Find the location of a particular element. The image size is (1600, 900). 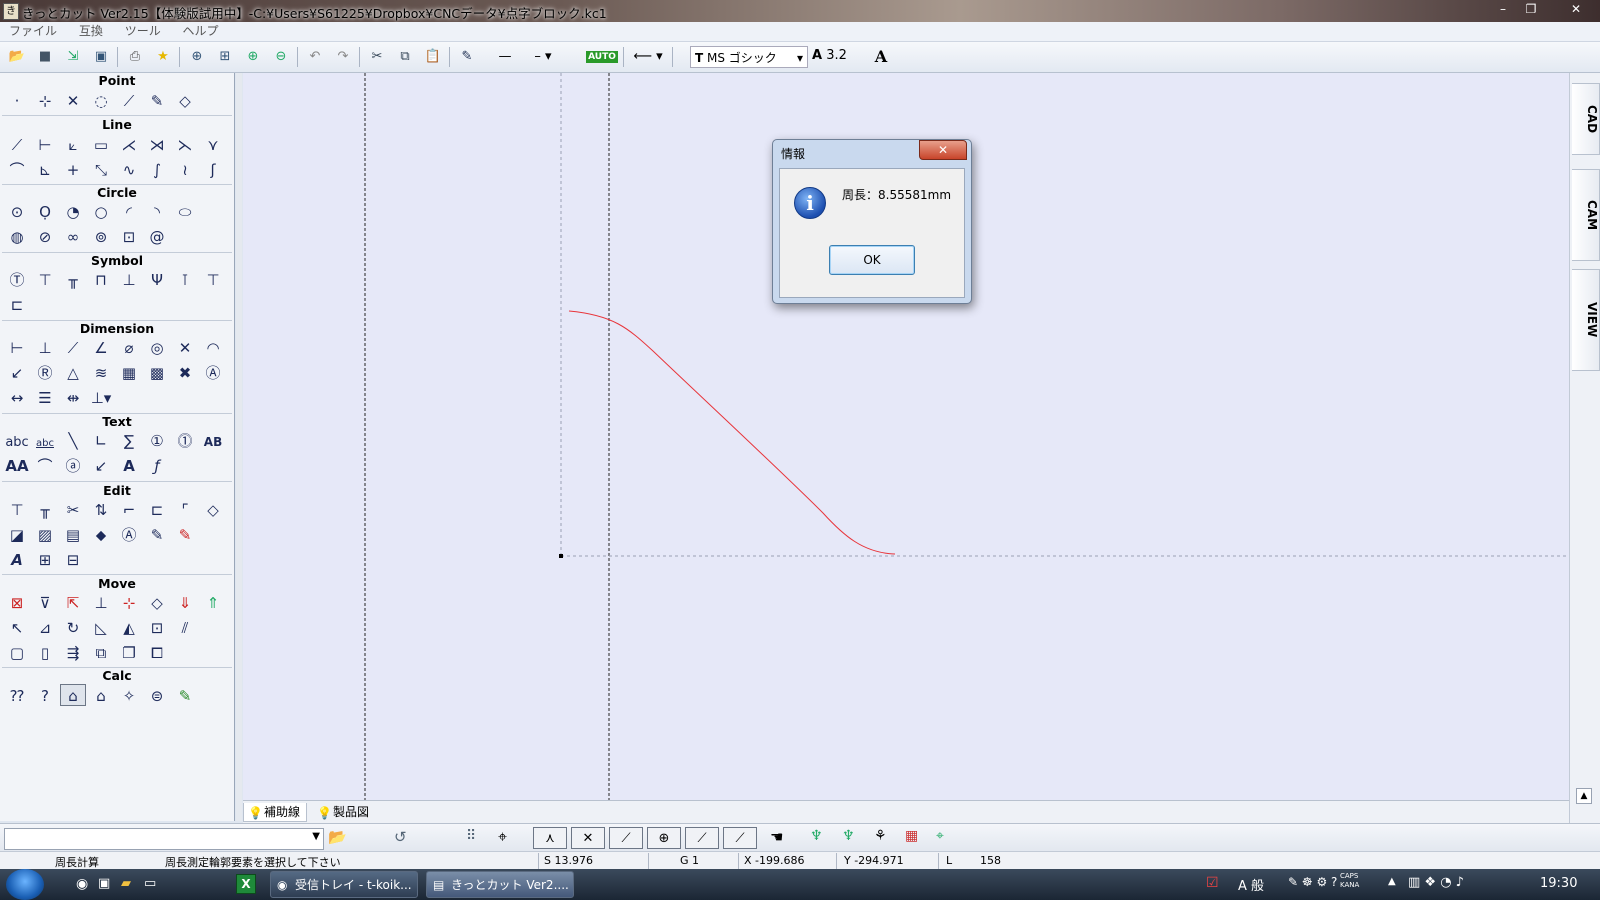

point-circle-icon: ◌ is located at coordinates (101, 101).